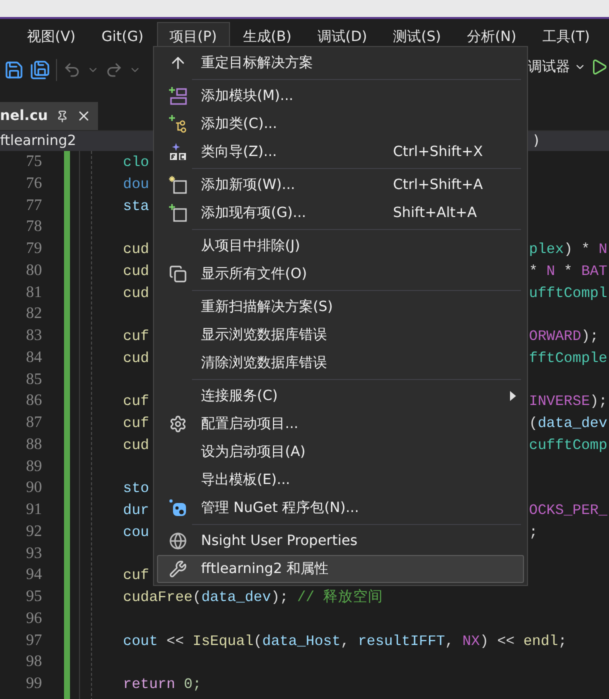 This screenshot has height=699, width=609. I want to click on menu-item: 添加新项(W)... Ctrl+Shift+A, so click(340, 185).